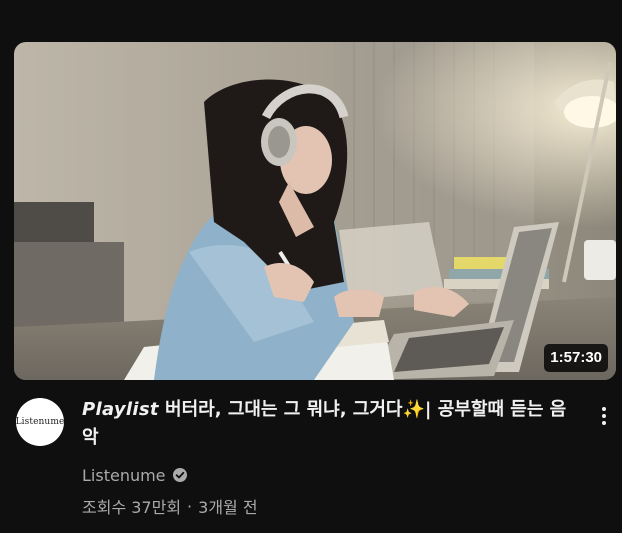 Image resolution: width=622 pixels, height=533 pixels. I want to click on video-metadata: 조회수 37만회 · 3개월 전, so click(170, 506).